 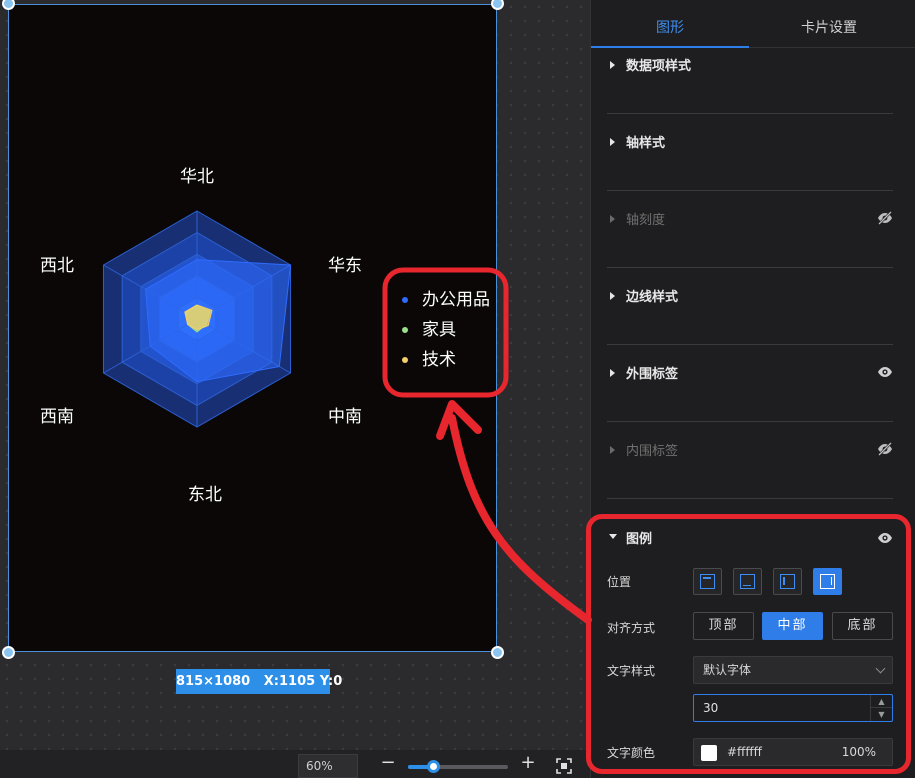 I want to click on position-right-icon, so click(x=827, y=581).